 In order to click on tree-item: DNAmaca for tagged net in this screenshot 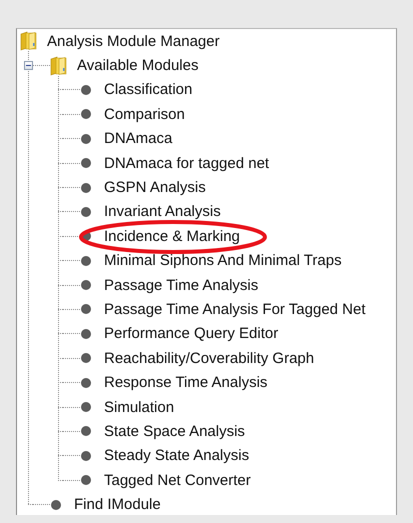, I will do `click(187, 163)`.